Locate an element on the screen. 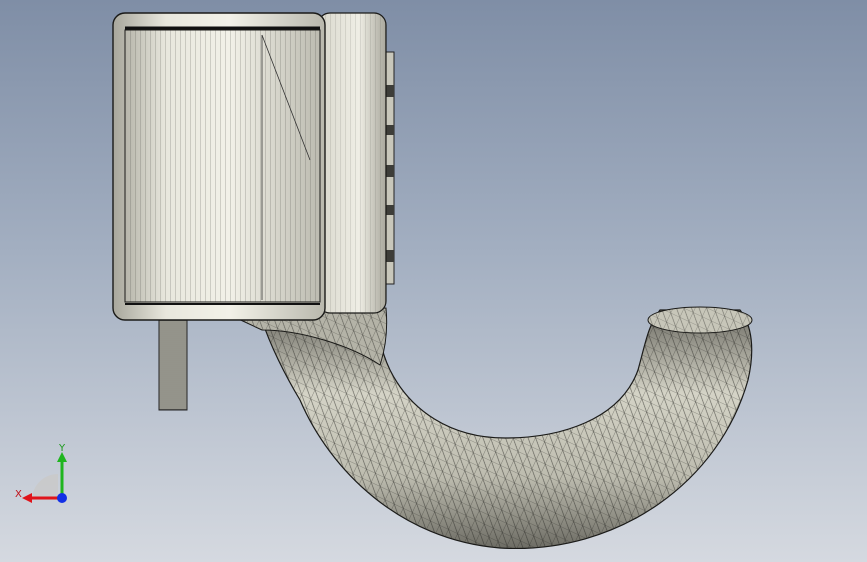 This screenshot has height=562, width=867. block-side is located at coordinates (352, 163).